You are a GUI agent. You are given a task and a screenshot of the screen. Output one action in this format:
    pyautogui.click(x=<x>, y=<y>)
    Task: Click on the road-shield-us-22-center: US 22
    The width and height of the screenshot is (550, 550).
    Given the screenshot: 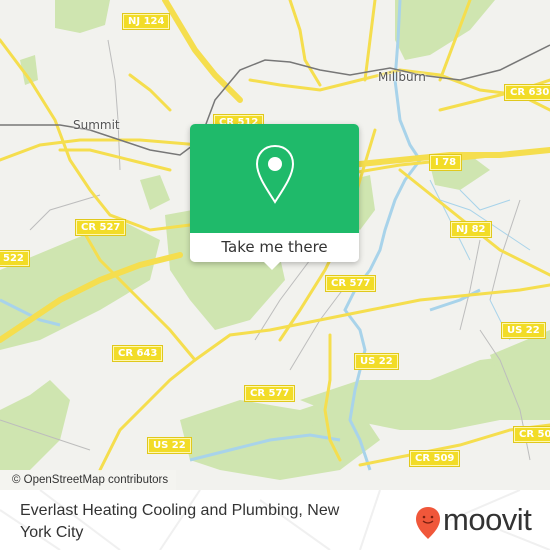 What is the action you would take?
    pyautogui.click(x=376, y=361)
    